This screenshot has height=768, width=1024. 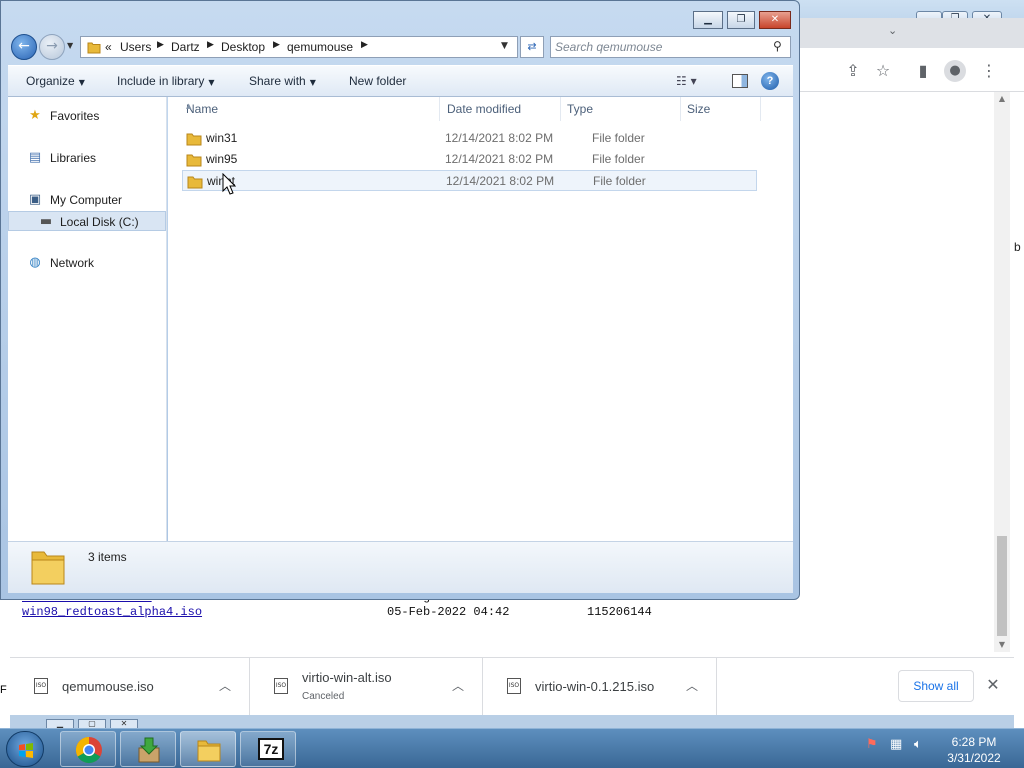 I want to click on 7zip-icon: 7z, so click(x=271, y=749).